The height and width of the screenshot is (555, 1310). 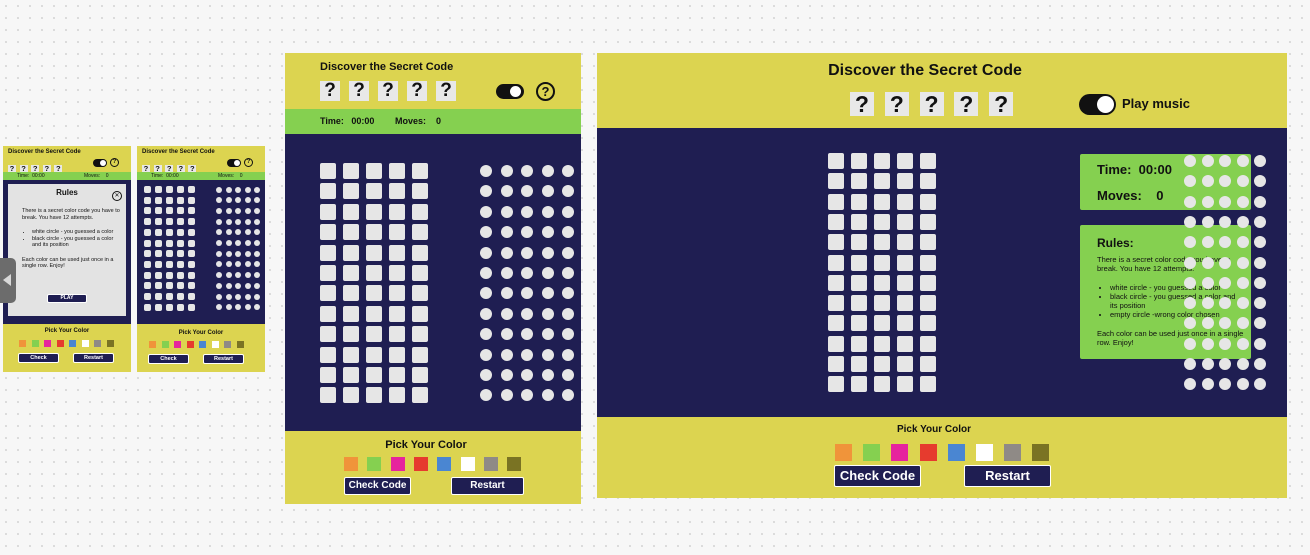 I want to click on close-icon: ✕, so click(x=117, y=196).